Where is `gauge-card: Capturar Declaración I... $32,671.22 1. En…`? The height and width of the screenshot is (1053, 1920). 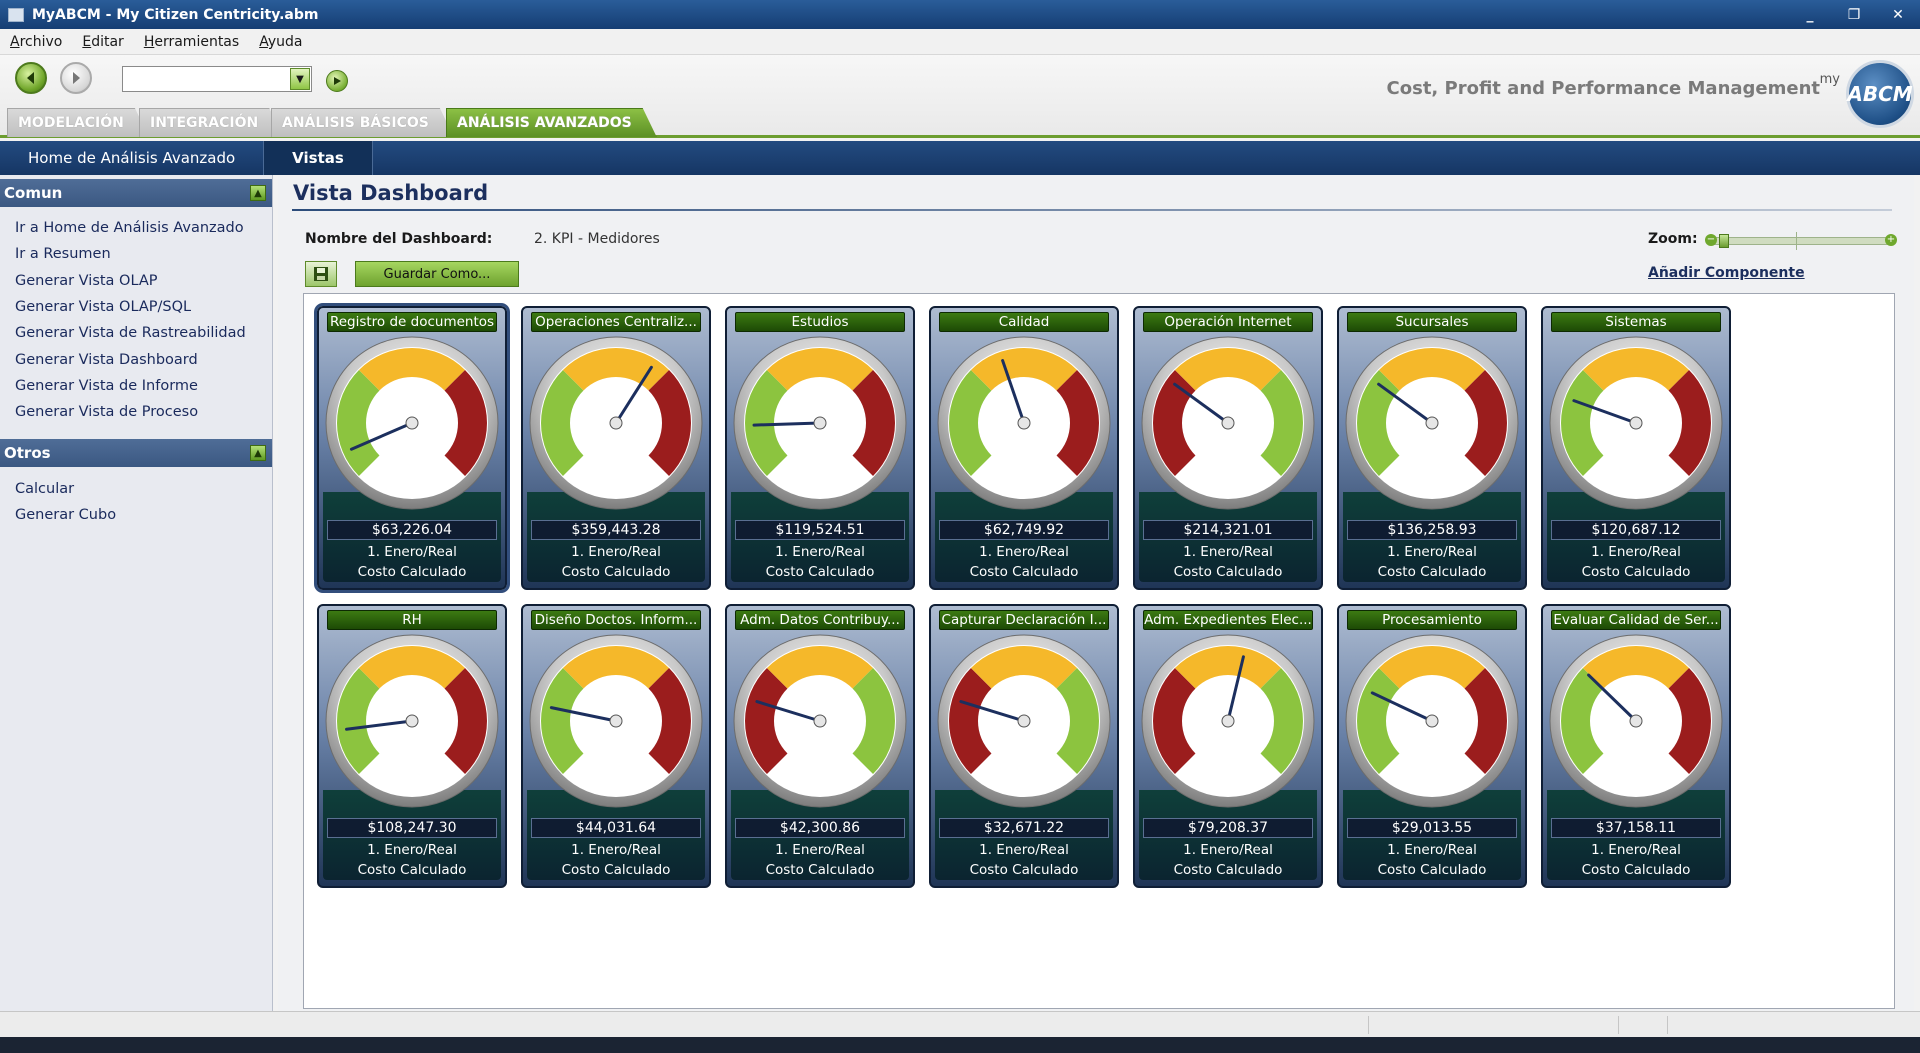 gauge-card: Capturar Declaración I... $32,671.22 1. En… is located at coordinates (1024, 746).